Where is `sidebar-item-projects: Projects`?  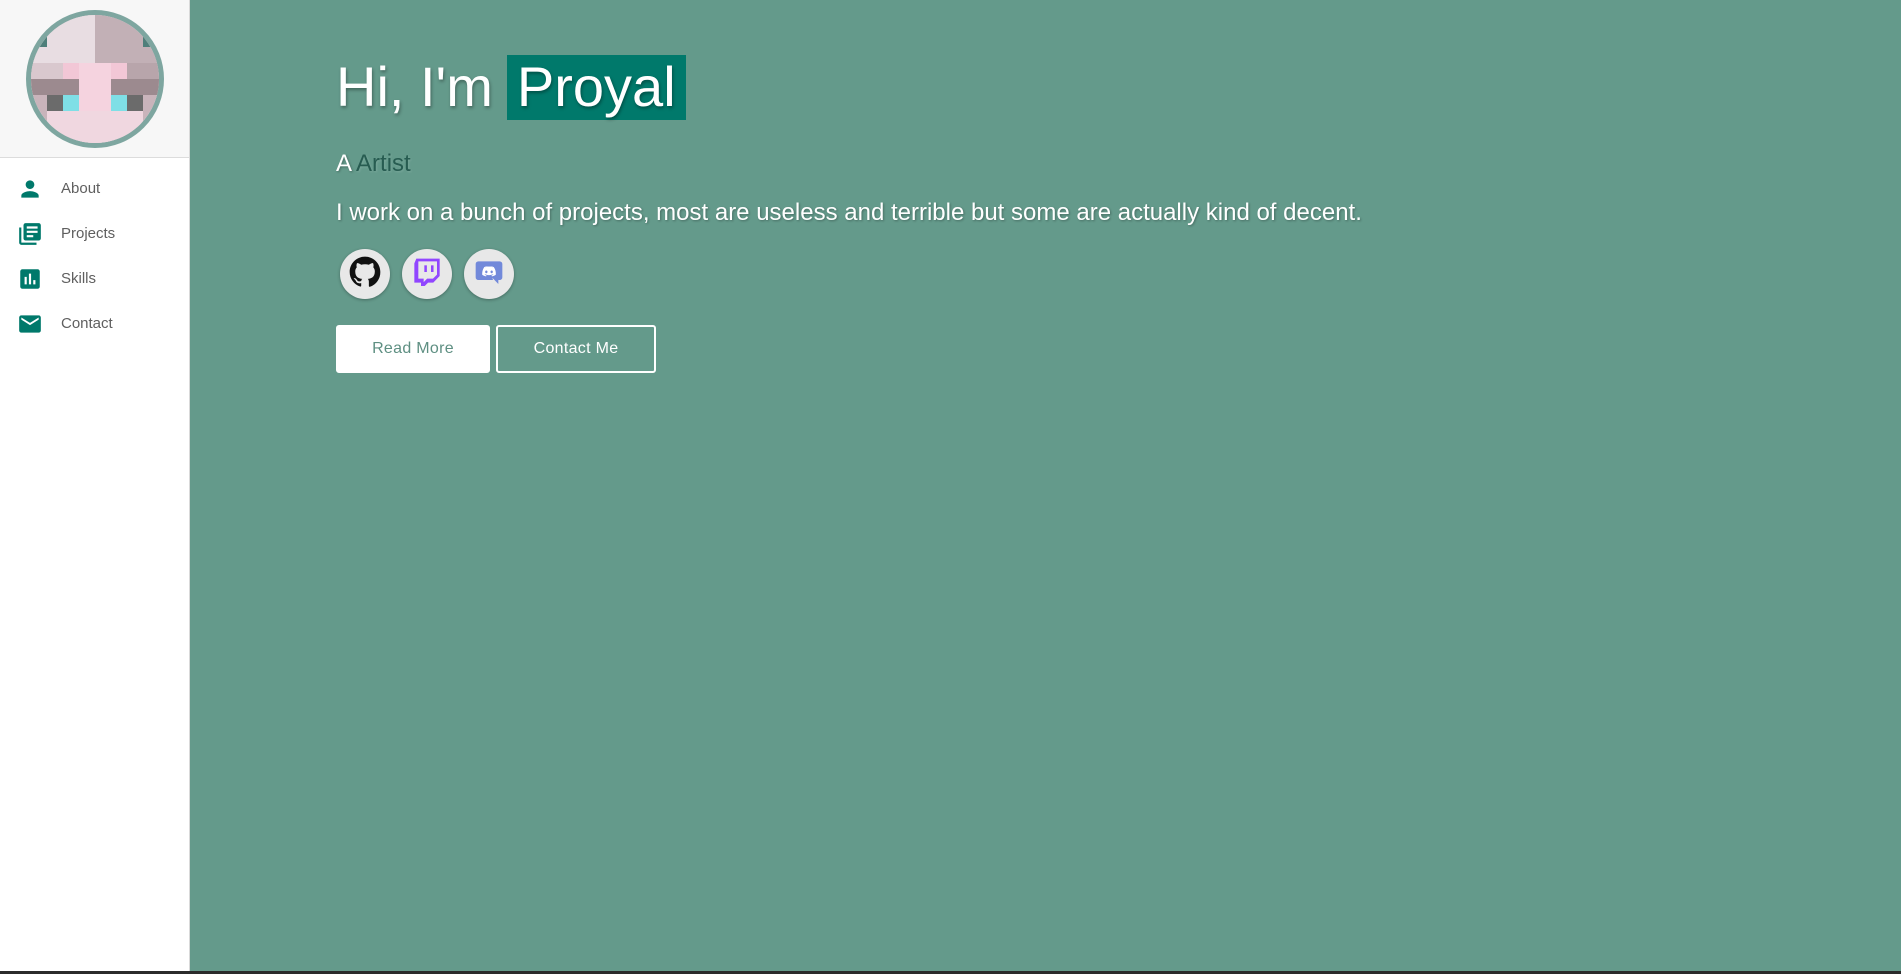 sidebar-item-projects: Projects is located at coordinates (94, 233).